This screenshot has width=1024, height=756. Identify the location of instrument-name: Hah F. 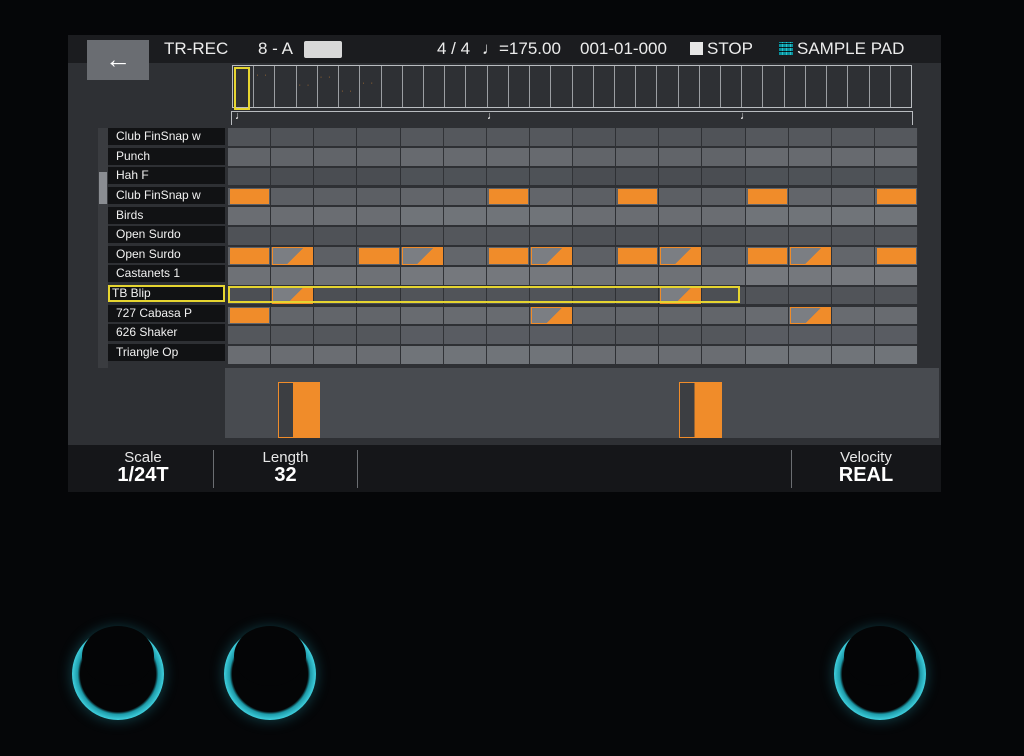
(166, 176).